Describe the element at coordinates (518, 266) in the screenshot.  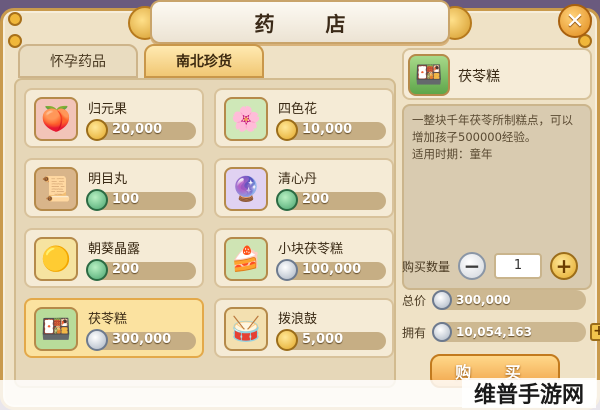
I see `quantity-input: 1` at that location.